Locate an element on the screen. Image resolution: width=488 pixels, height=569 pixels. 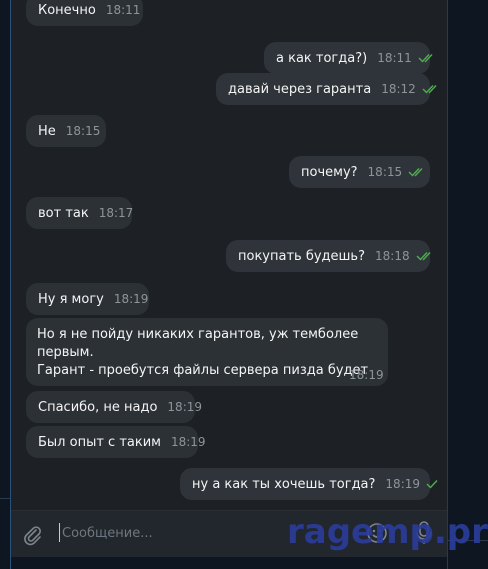
message-incoming: Спасибо, не надо 18:19 is located at coordinates (114, 407).